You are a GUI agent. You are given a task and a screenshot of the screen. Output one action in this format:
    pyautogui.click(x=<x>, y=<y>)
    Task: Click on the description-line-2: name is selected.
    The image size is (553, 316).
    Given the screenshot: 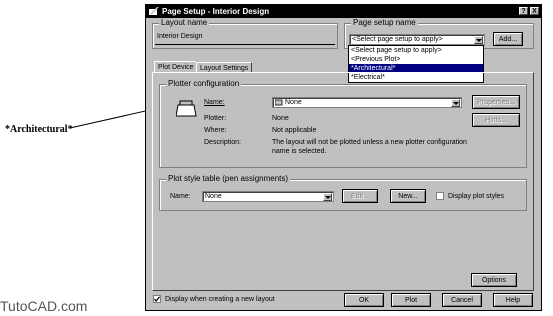 What is the action you would take?
    pyautogui.click(x=299, y=151)
    